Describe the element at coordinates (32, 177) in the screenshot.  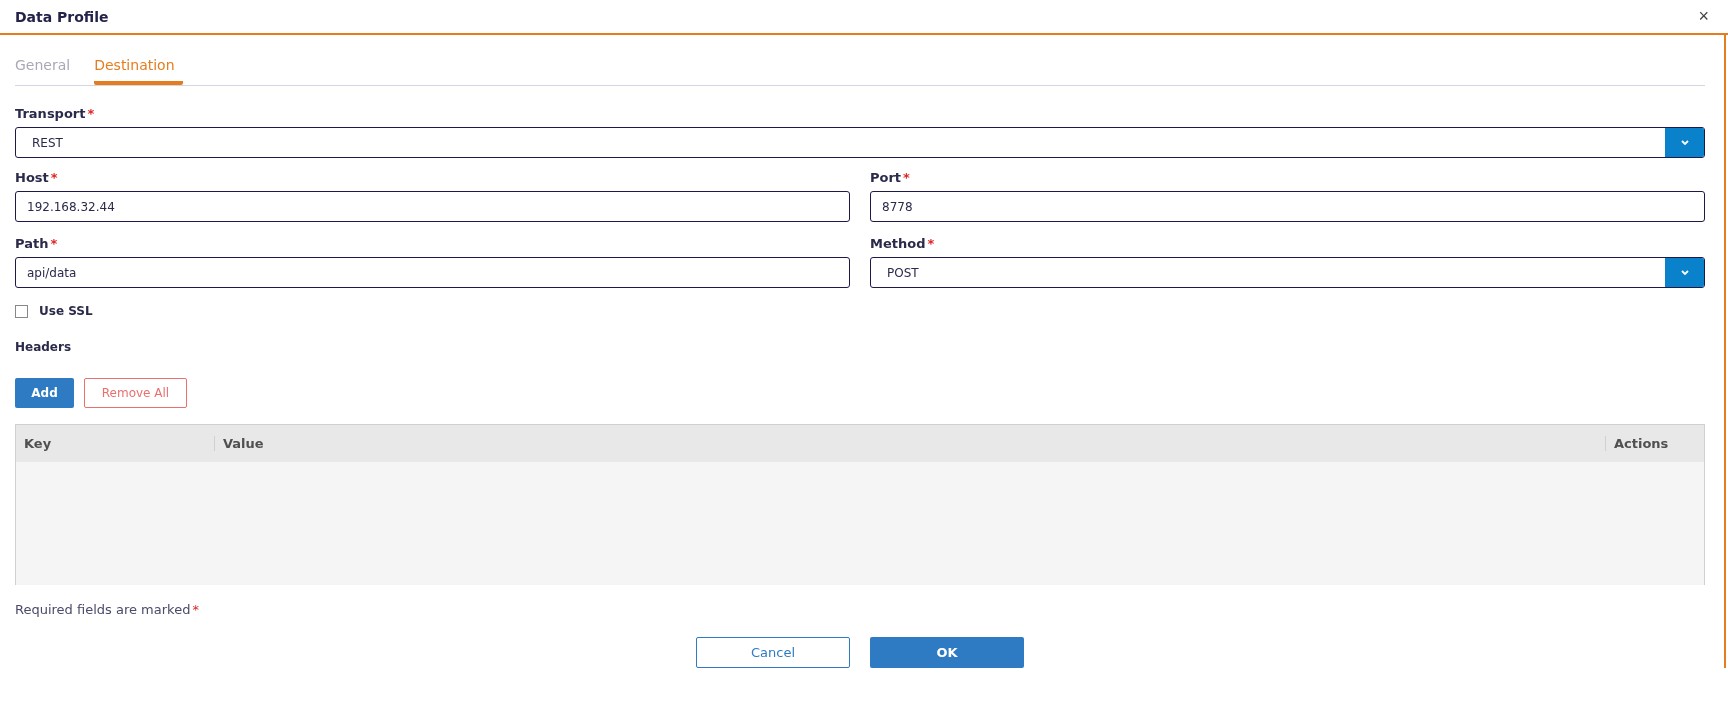
I see `field-label: Host` at that location.